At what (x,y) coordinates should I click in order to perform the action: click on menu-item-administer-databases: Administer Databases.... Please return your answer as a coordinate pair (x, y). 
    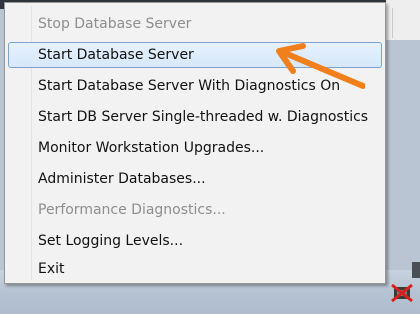
    Looking at the image, I should click on (195, 179).